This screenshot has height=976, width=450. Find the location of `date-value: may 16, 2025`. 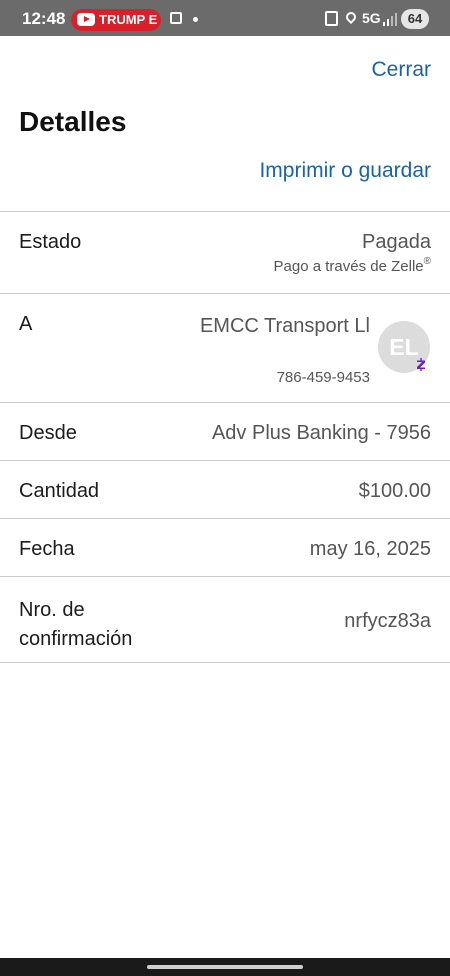

date-value: may 16, 2025 is located at coordinates (370, 549).